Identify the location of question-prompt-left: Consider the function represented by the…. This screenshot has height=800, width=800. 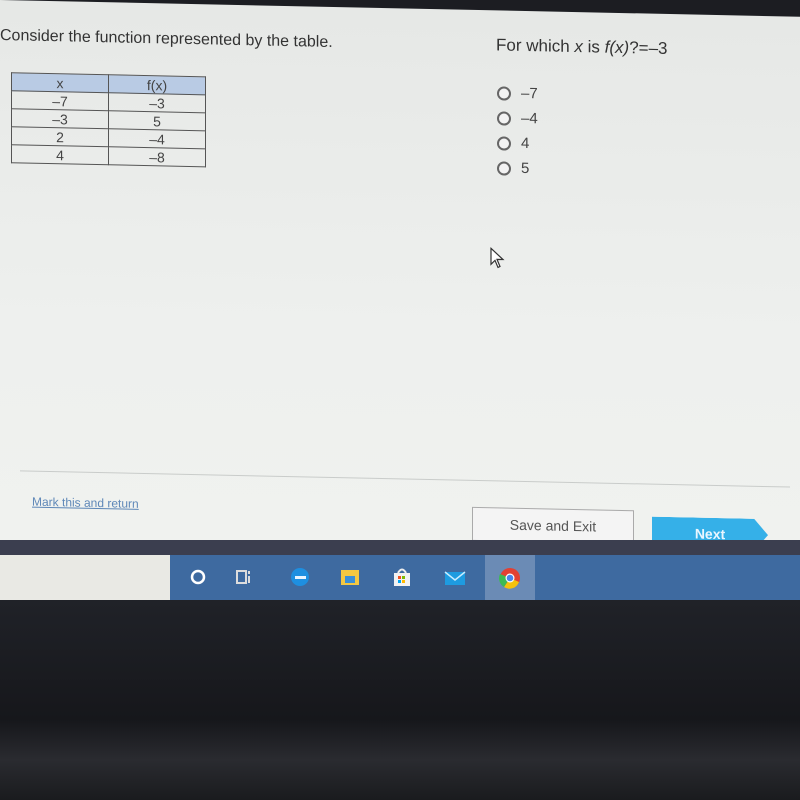
(166, 39).